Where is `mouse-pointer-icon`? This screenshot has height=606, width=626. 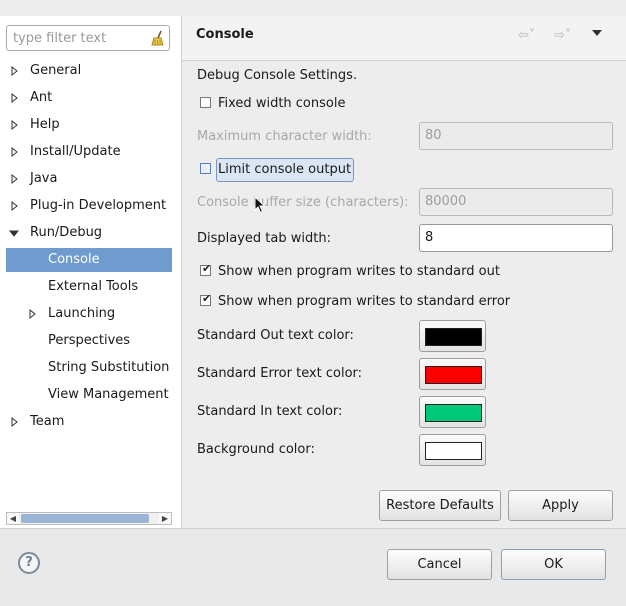
mouse-pointer-icon is located at coordinates (260, 205).